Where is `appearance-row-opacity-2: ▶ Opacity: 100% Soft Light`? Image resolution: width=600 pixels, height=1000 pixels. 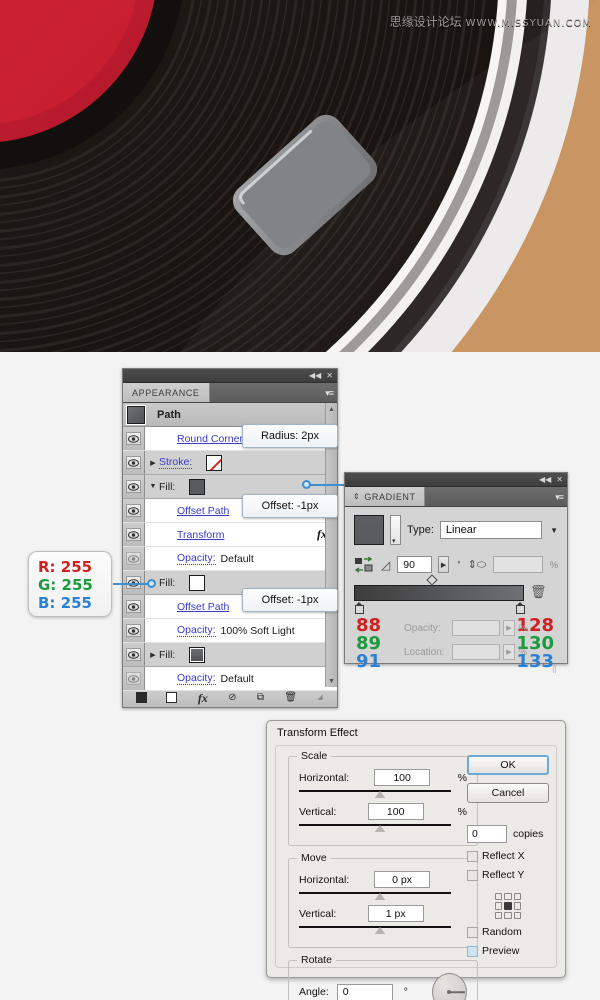
appearance-row-opacity-2: ▶ Opacity: 100% Soft Light is located at coordinates (230, 631).